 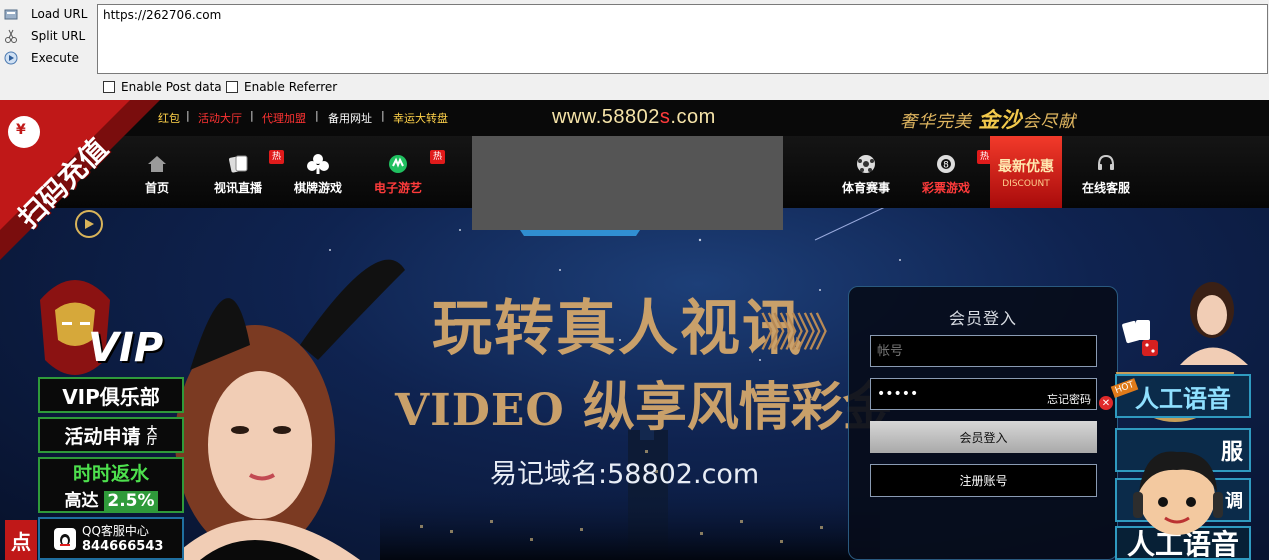 I want to click on qq-service-button: QQ客服中心 844666543, so click(x=111, y=538).